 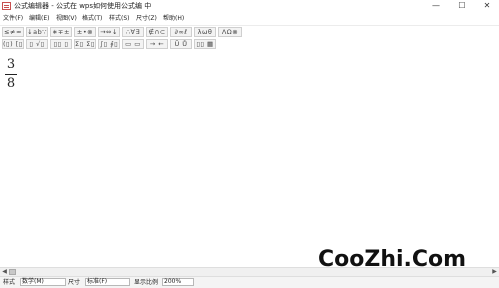 I want to click on spaces-ellipses-button: ↓ab∵, so click(x=37, y=32).